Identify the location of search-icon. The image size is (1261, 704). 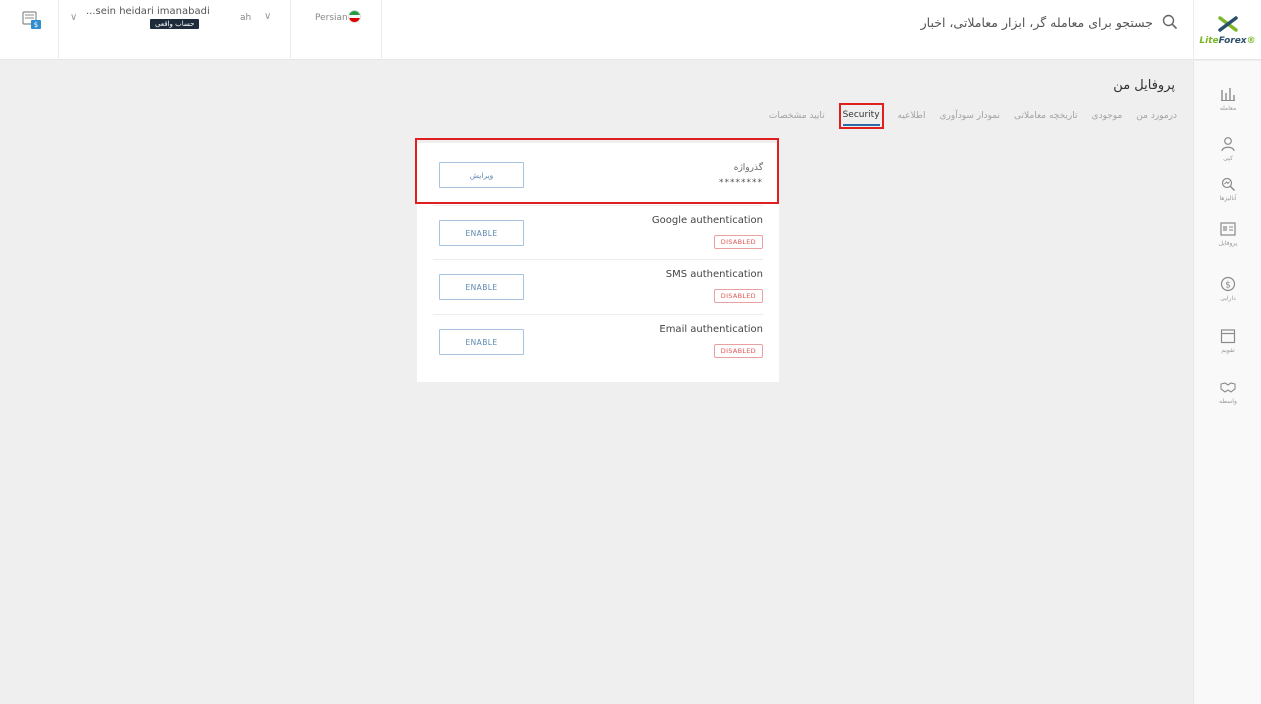
(1170, 22).